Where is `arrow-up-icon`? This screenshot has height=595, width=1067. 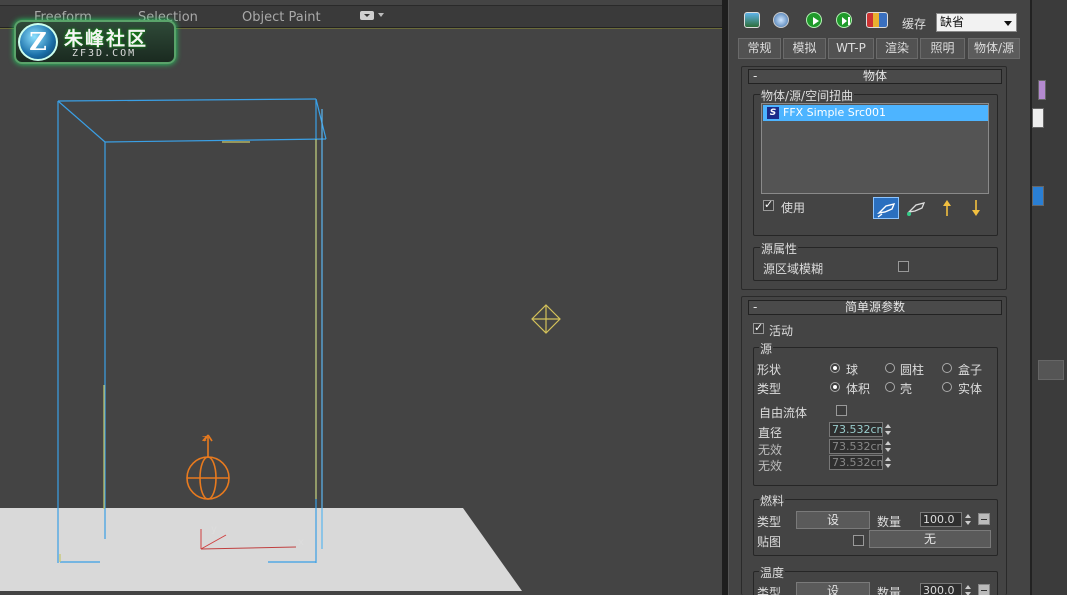 arrow-up-icon is located at coordinates (947, 208).